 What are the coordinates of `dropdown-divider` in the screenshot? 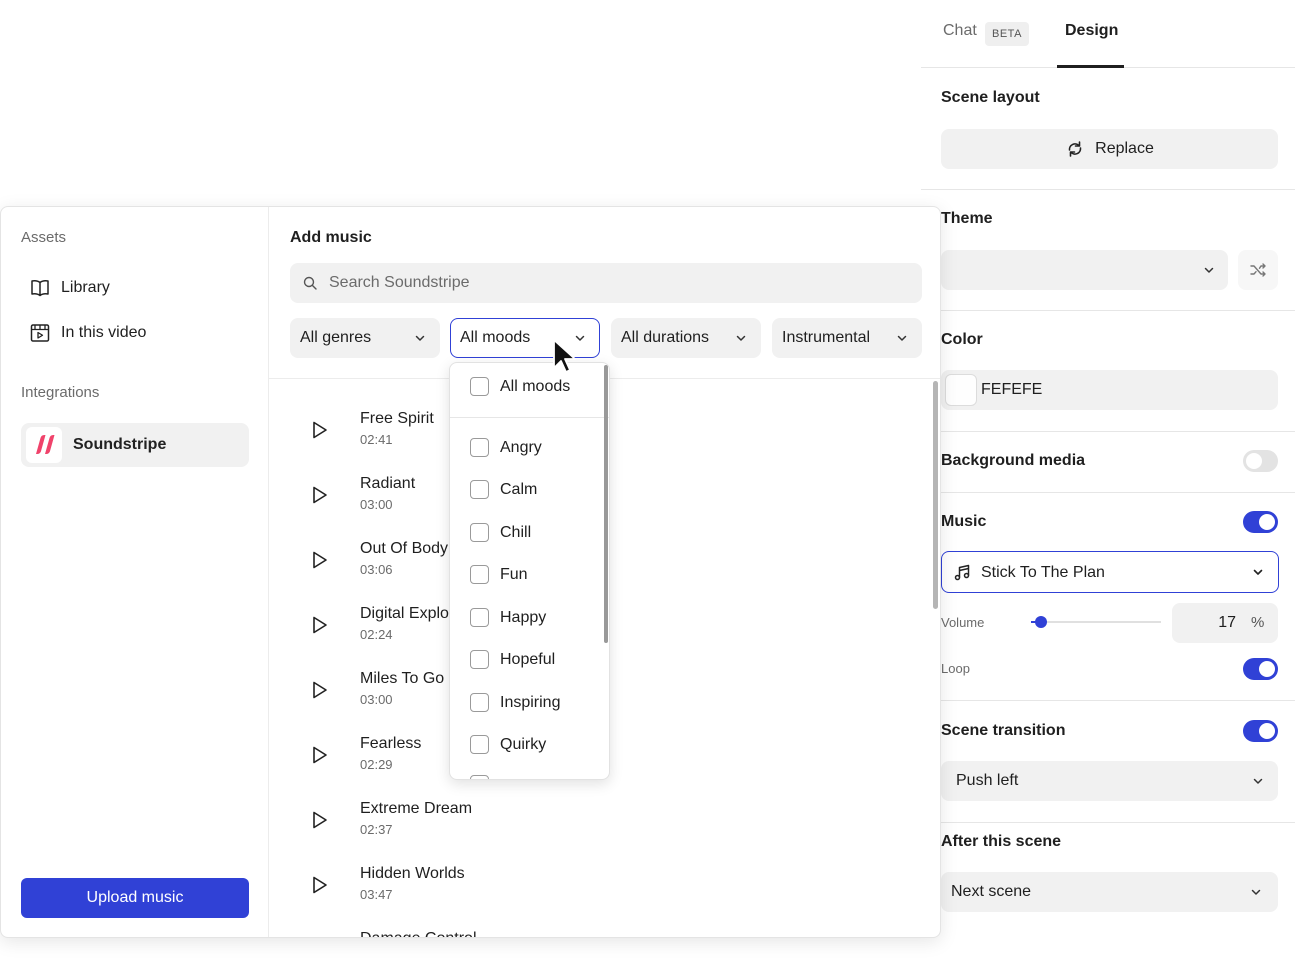 It's located at (529, 417).